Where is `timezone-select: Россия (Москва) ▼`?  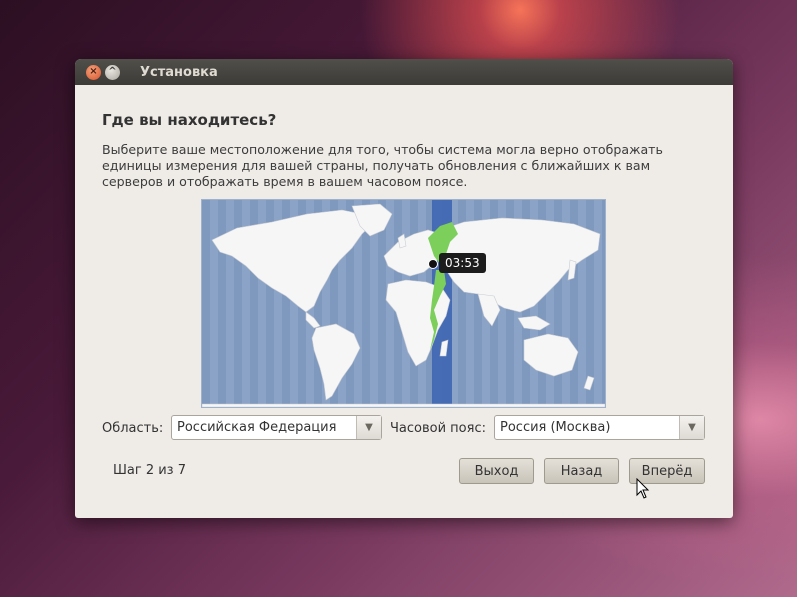
timezone-select: Россия (Москва) ▼ is located at coordinates (599, 427).